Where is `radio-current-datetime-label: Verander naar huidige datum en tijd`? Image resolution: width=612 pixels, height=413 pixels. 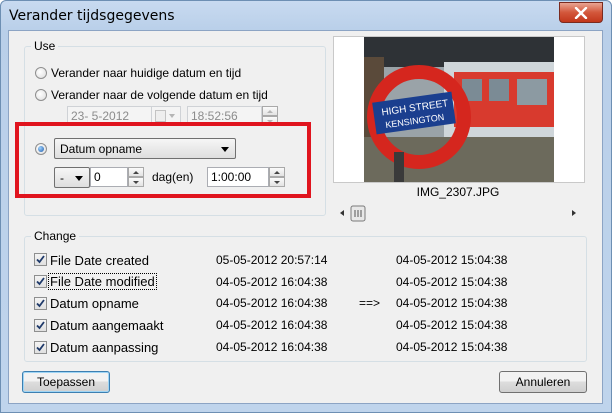 radio-current-datetime-label: Verander naar huidige datum en tijd is located at coordinates (146, 73).